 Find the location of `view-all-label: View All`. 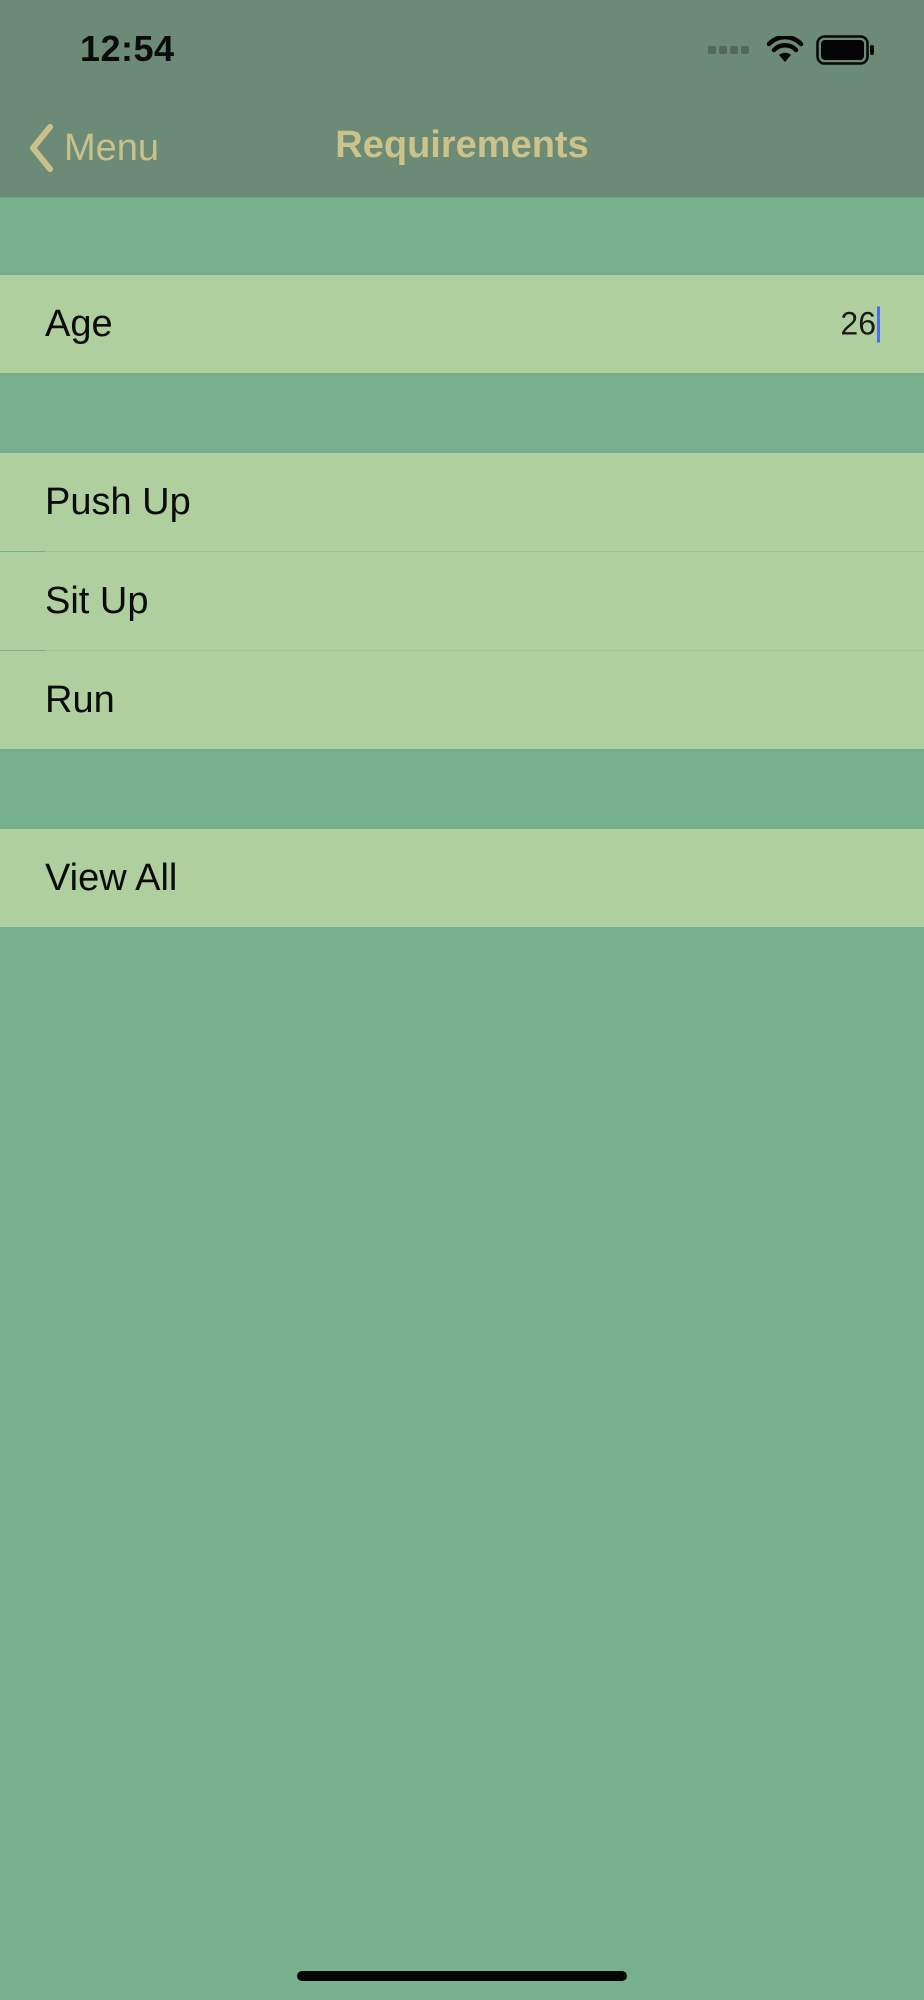

view-all-label: View All is located at coordinates (111, 877).